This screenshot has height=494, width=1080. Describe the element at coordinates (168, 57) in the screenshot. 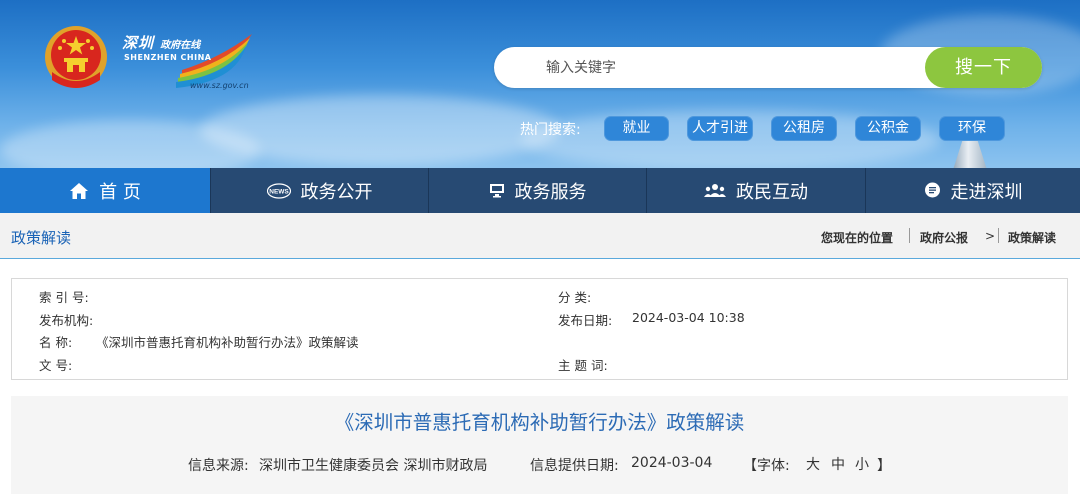

I see `logo-text-en: SHENZHEN CHINA` at that location.